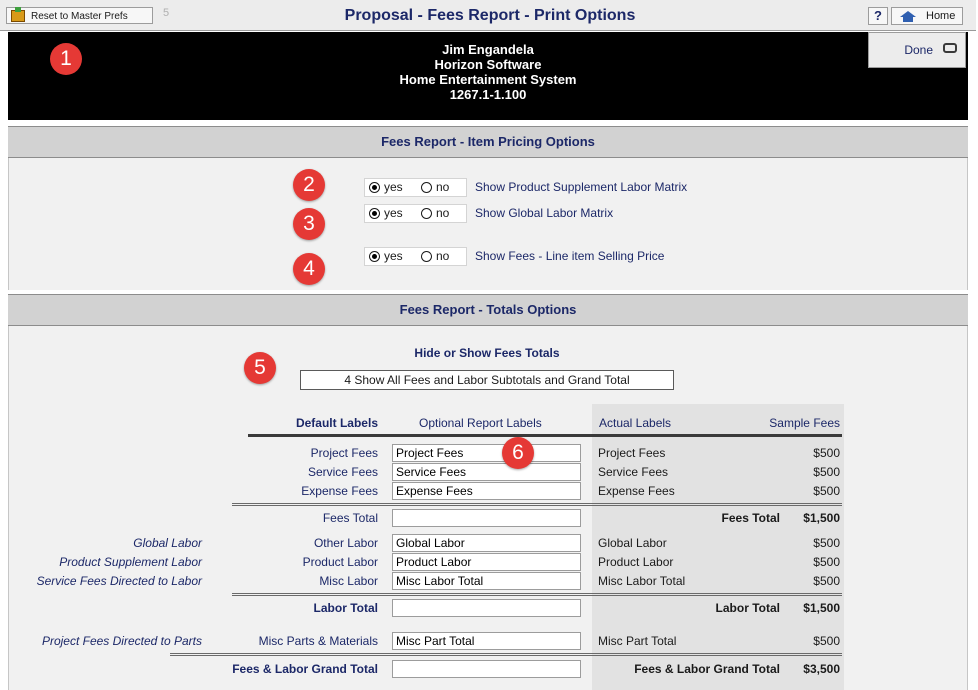 The image size is (978, 690). I want to click on reset-to-master-prefs-button: Reset to Master Prefs, so click(79, 15).